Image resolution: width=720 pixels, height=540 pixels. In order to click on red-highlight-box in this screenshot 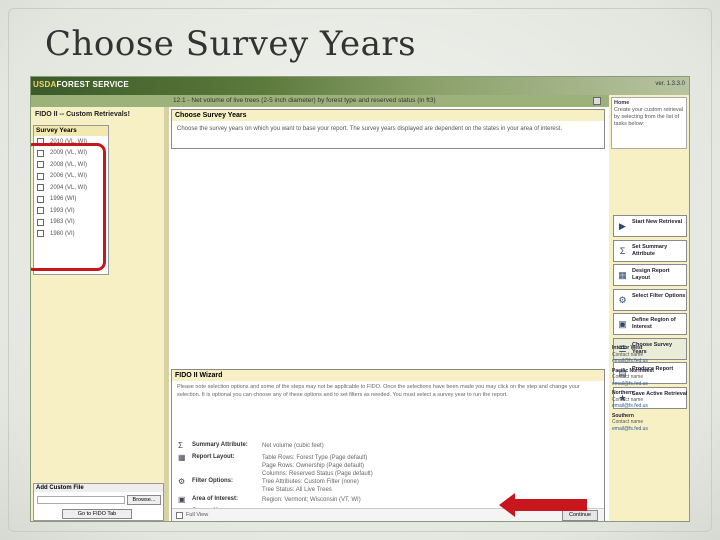, I will do `click(68, 207)`.